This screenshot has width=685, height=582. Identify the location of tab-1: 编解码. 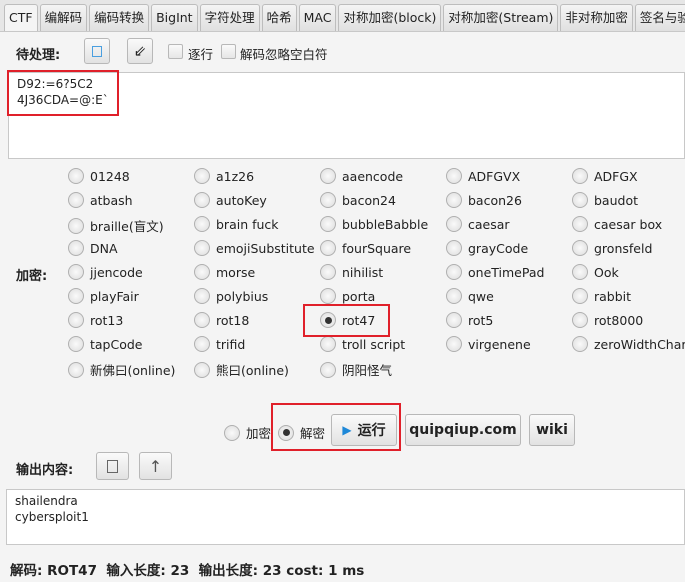
(63, 17).